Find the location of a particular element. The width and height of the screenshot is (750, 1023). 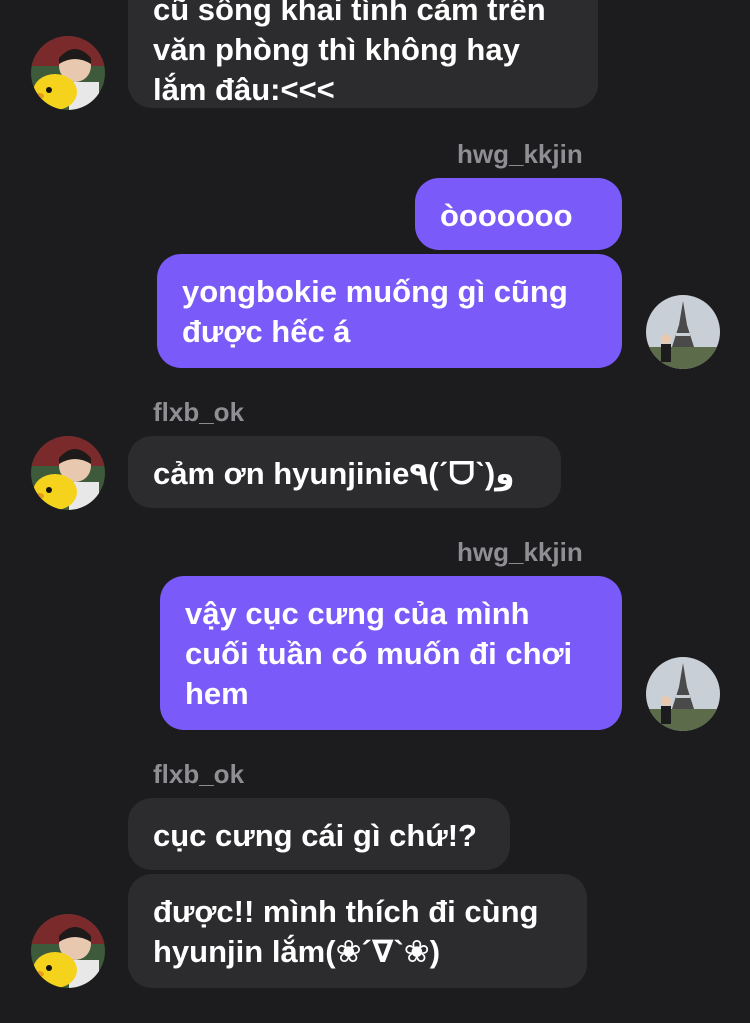

message-bubble-incoming: cảm ơn hyunjinie٩(ˊᗜˋ)و is located at coordinates (344, 472).